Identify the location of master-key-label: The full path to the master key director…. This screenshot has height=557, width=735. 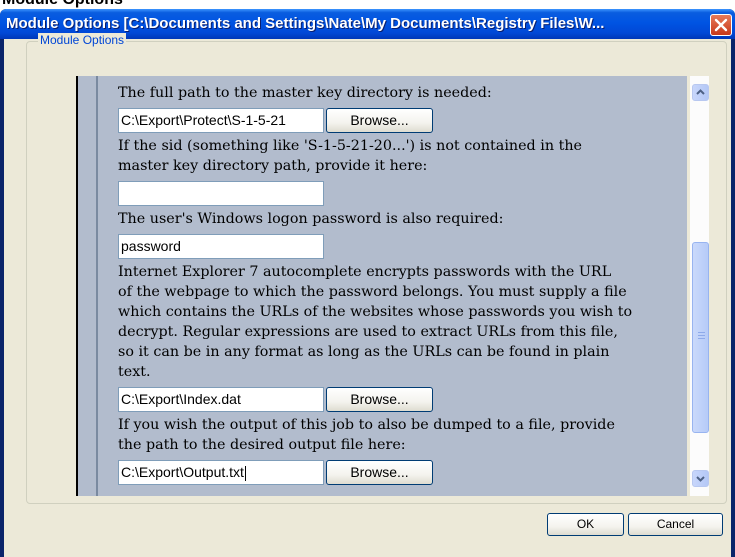
(305, 93).